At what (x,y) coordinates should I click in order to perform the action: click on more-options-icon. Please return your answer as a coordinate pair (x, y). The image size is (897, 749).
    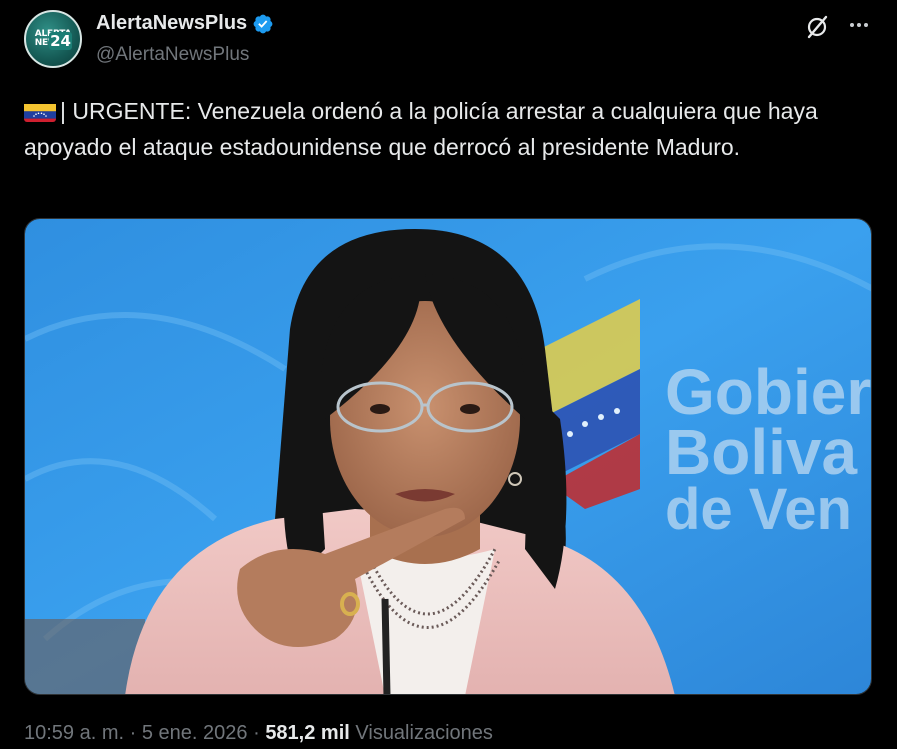
    Looking at the image, I should click on (852, 25).